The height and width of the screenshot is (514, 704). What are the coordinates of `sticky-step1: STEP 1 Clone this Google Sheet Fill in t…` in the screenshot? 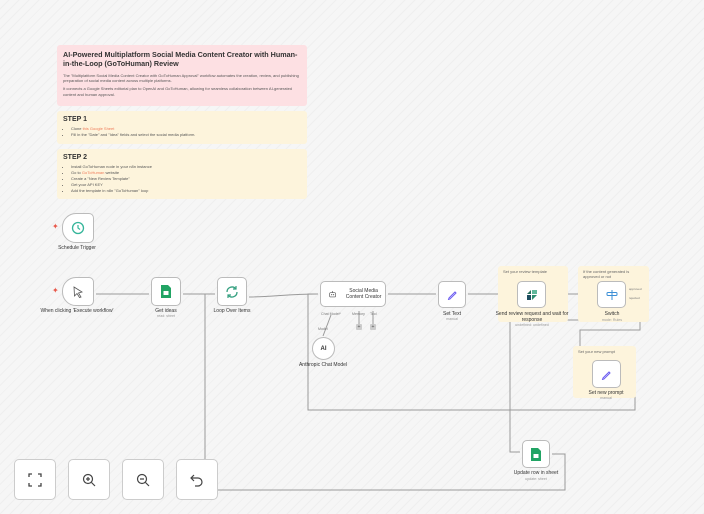 It's located at (182, 127).